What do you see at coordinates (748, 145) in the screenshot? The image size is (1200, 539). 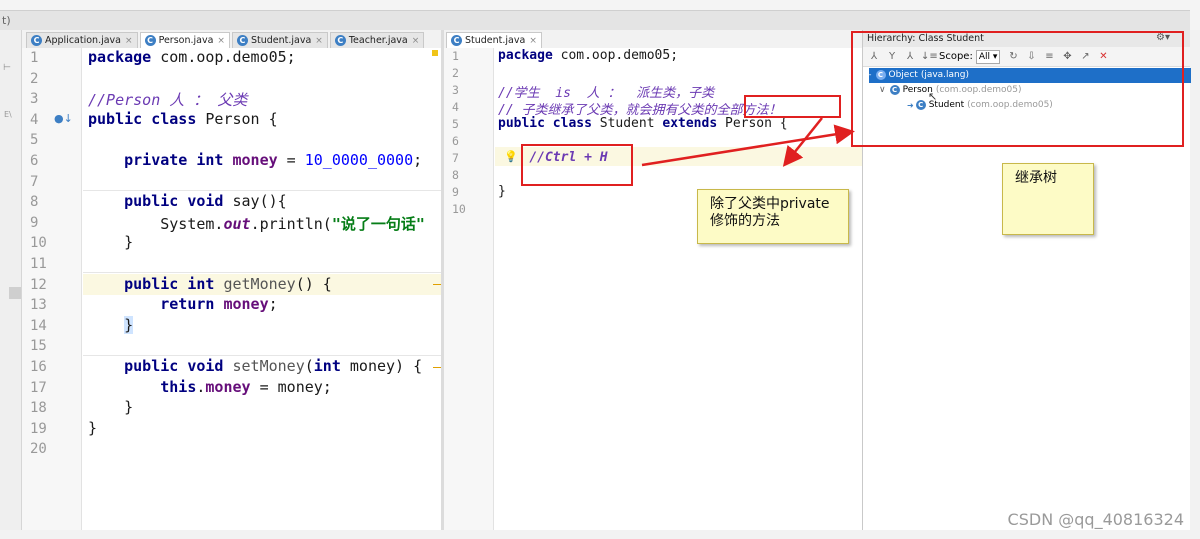 I see `arrow-to-hierarchy` at bounding box center [748, 145].